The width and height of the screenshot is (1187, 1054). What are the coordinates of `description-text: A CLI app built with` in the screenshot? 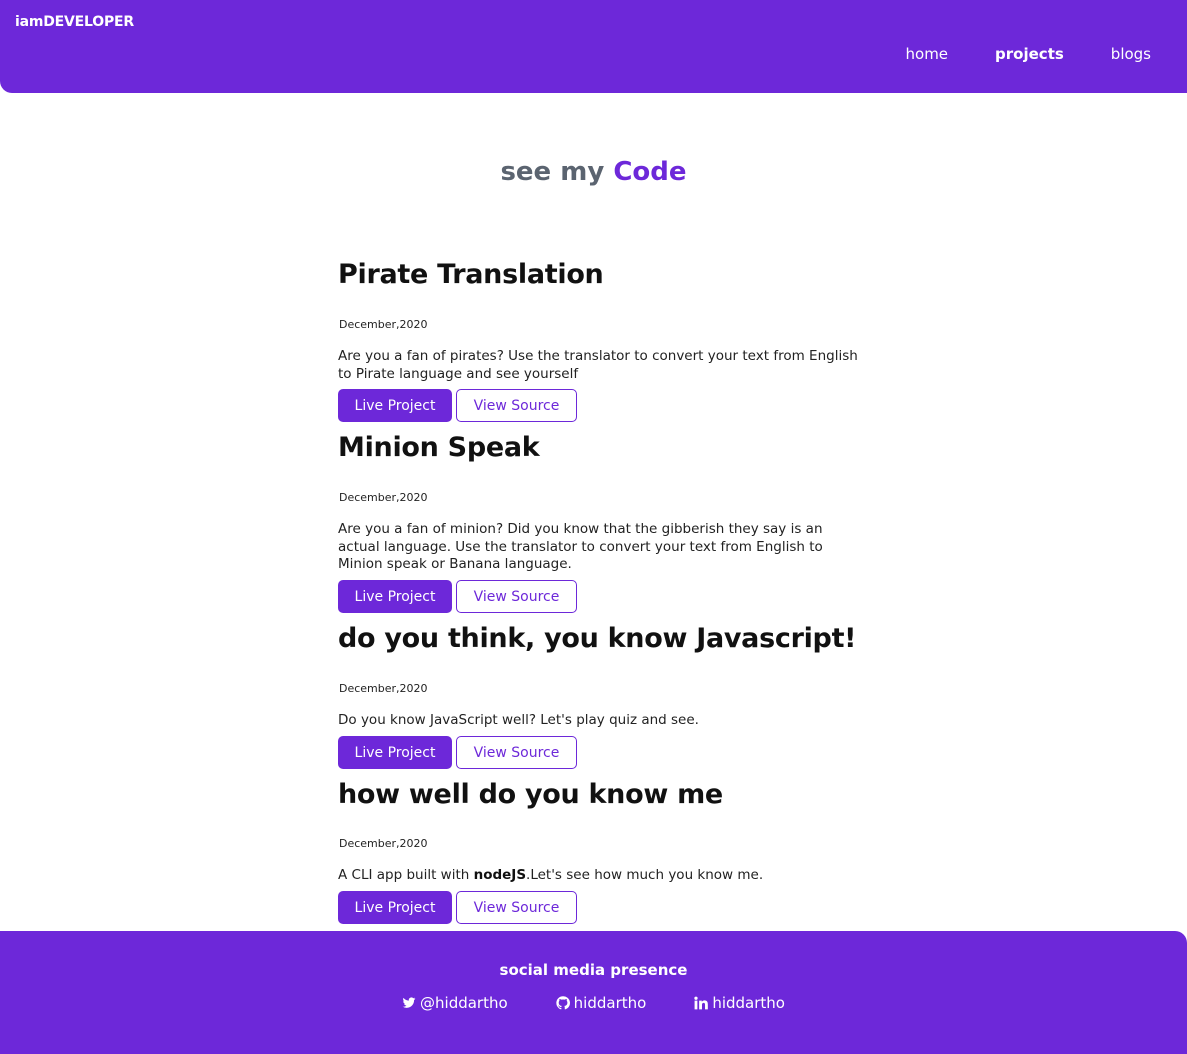 It's located at (406, 875).